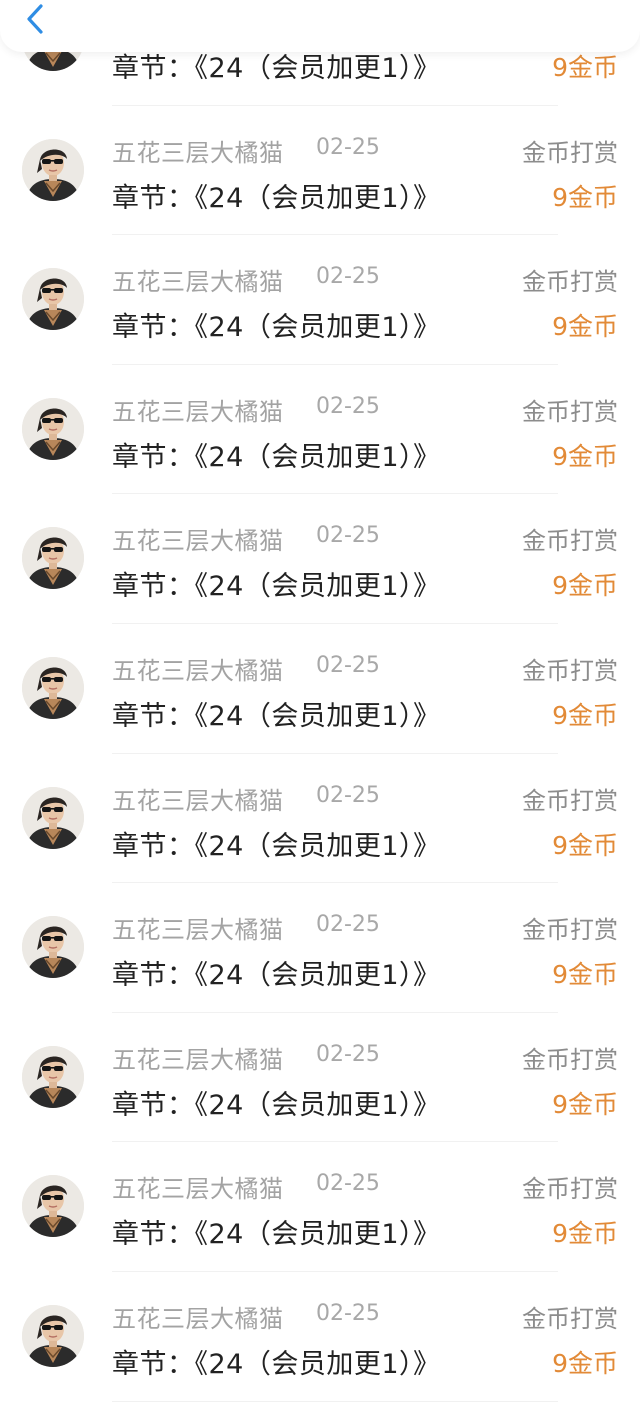 The height and width of the screenshot is (1402, 640). What do you see at coordinates (320, 26) in the screenshot?
I see `top-nav-bar` at bounding box center [320, 26].